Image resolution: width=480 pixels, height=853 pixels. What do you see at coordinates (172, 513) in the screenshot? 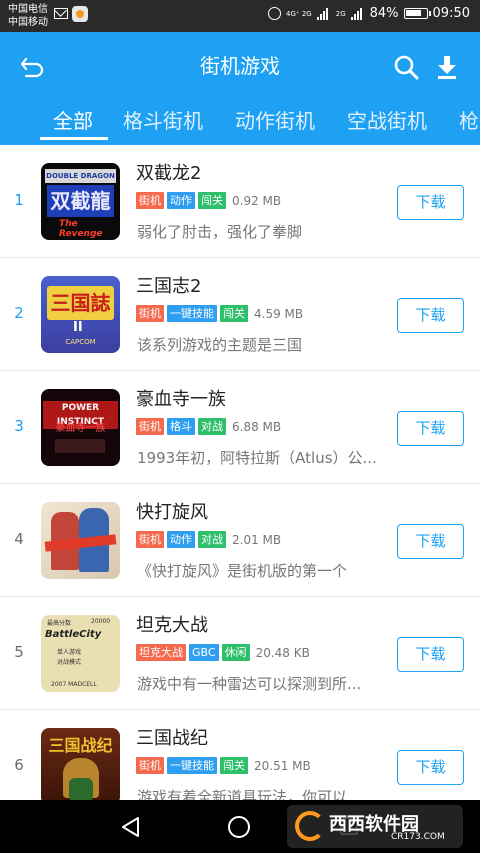
I see `game-name: 快打旋风` at bounding box center [172, 513].